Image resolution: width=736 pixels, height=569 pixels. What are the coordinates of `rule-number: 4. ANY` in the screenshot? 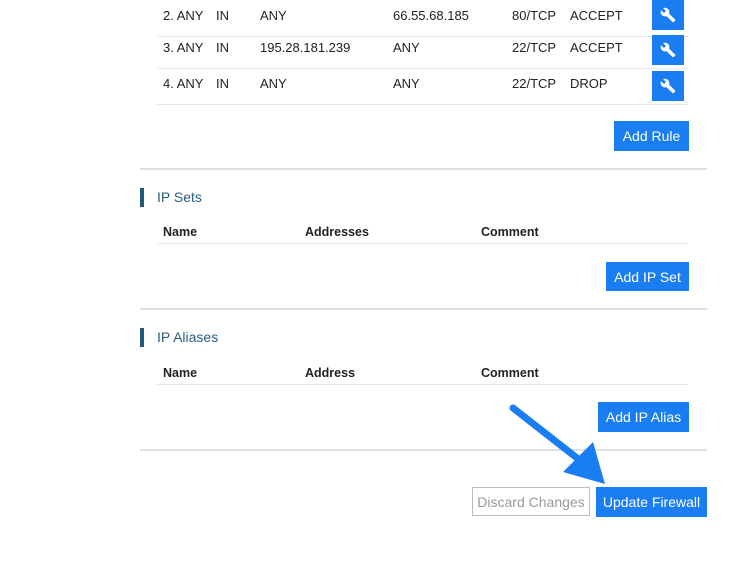 It's located at (183, 83).